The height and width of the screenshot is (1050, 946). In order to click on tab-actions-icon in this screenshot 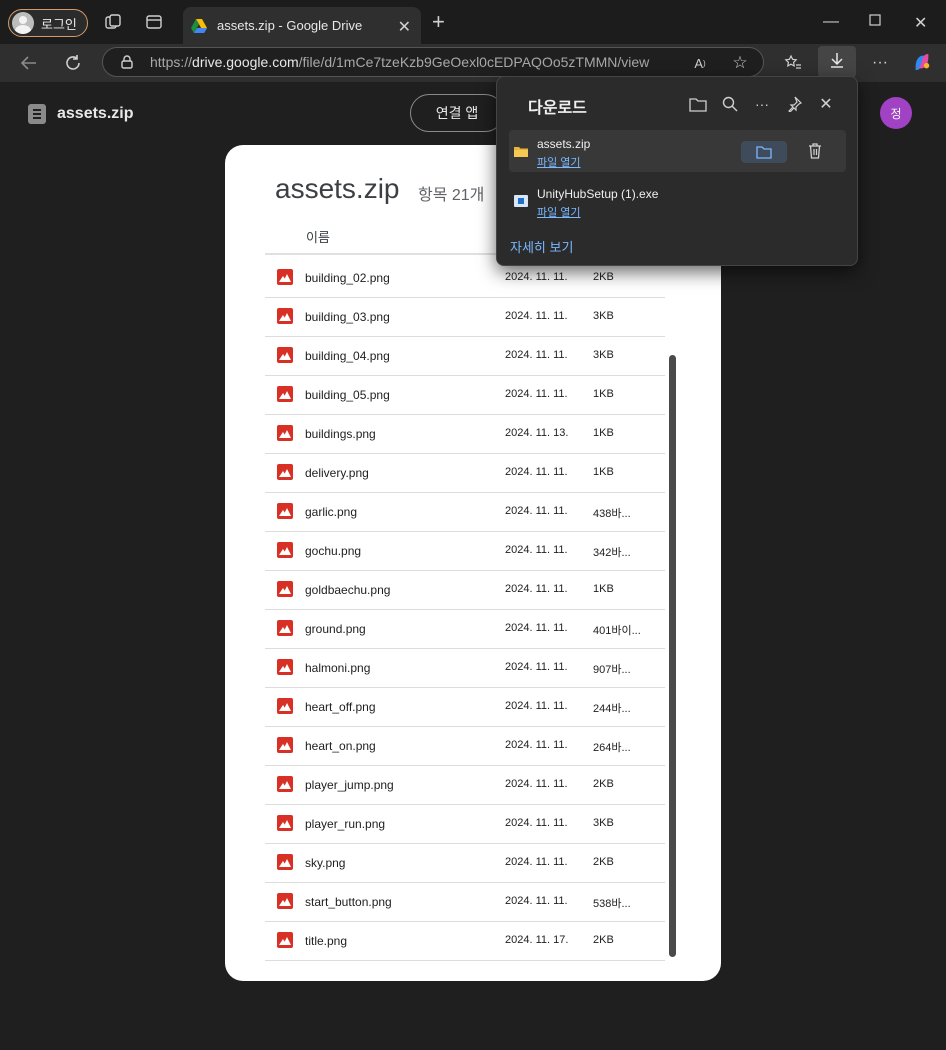, I will do `click(154, 22)`.